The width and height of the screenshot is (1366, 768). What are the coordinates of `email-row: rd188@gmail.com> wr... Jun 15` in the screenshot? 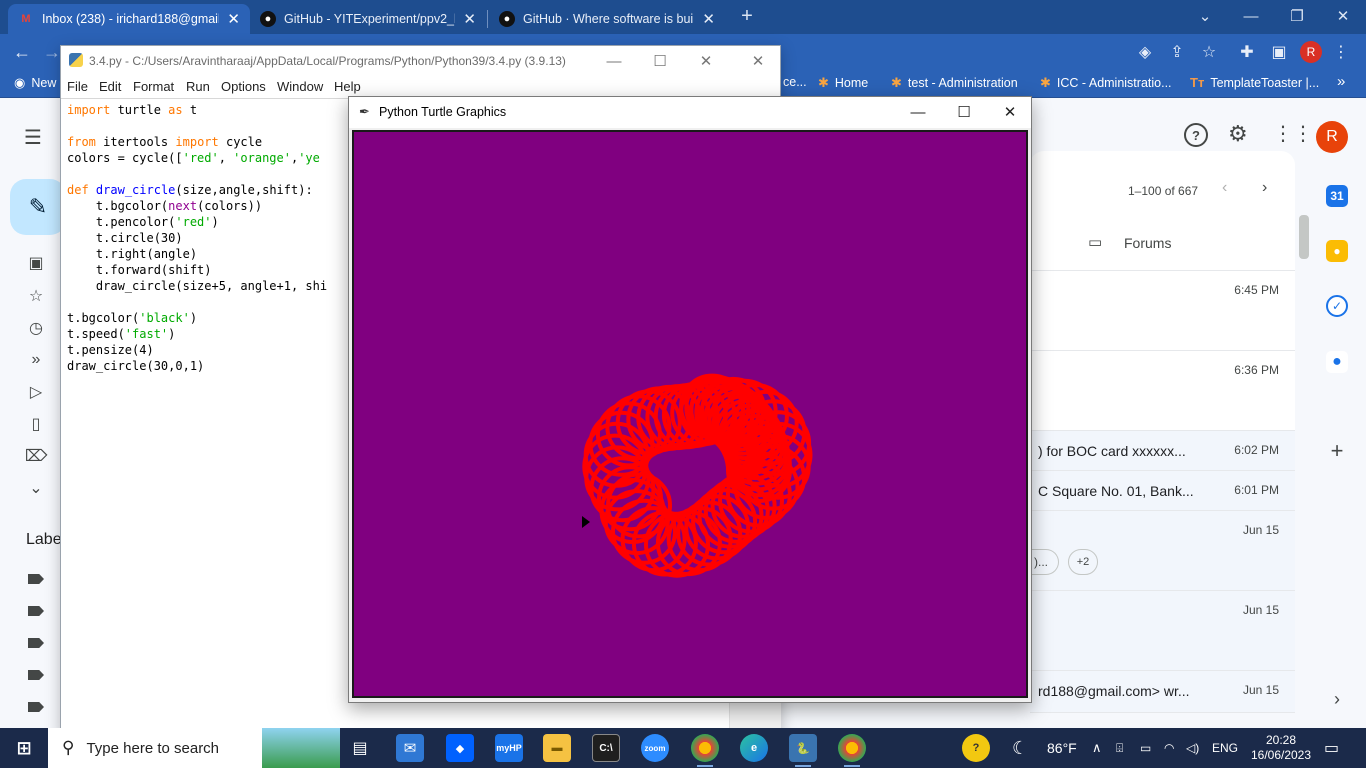 It's located at (1162, 692).